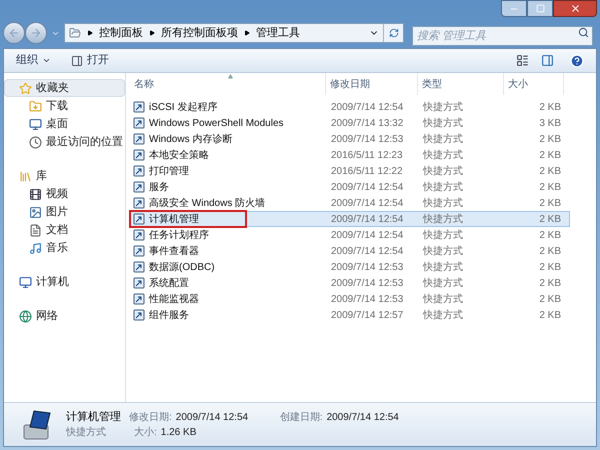 The image size is (600, 450). I want to click on view-icon, so click(522, 60).